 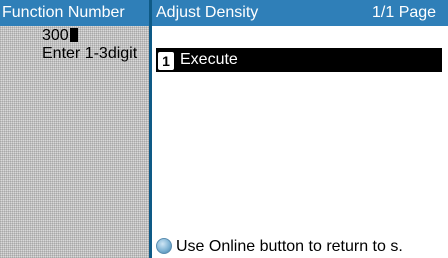 I want to click on page-indicator: 1/1 Page, so click(x=404, y=12).